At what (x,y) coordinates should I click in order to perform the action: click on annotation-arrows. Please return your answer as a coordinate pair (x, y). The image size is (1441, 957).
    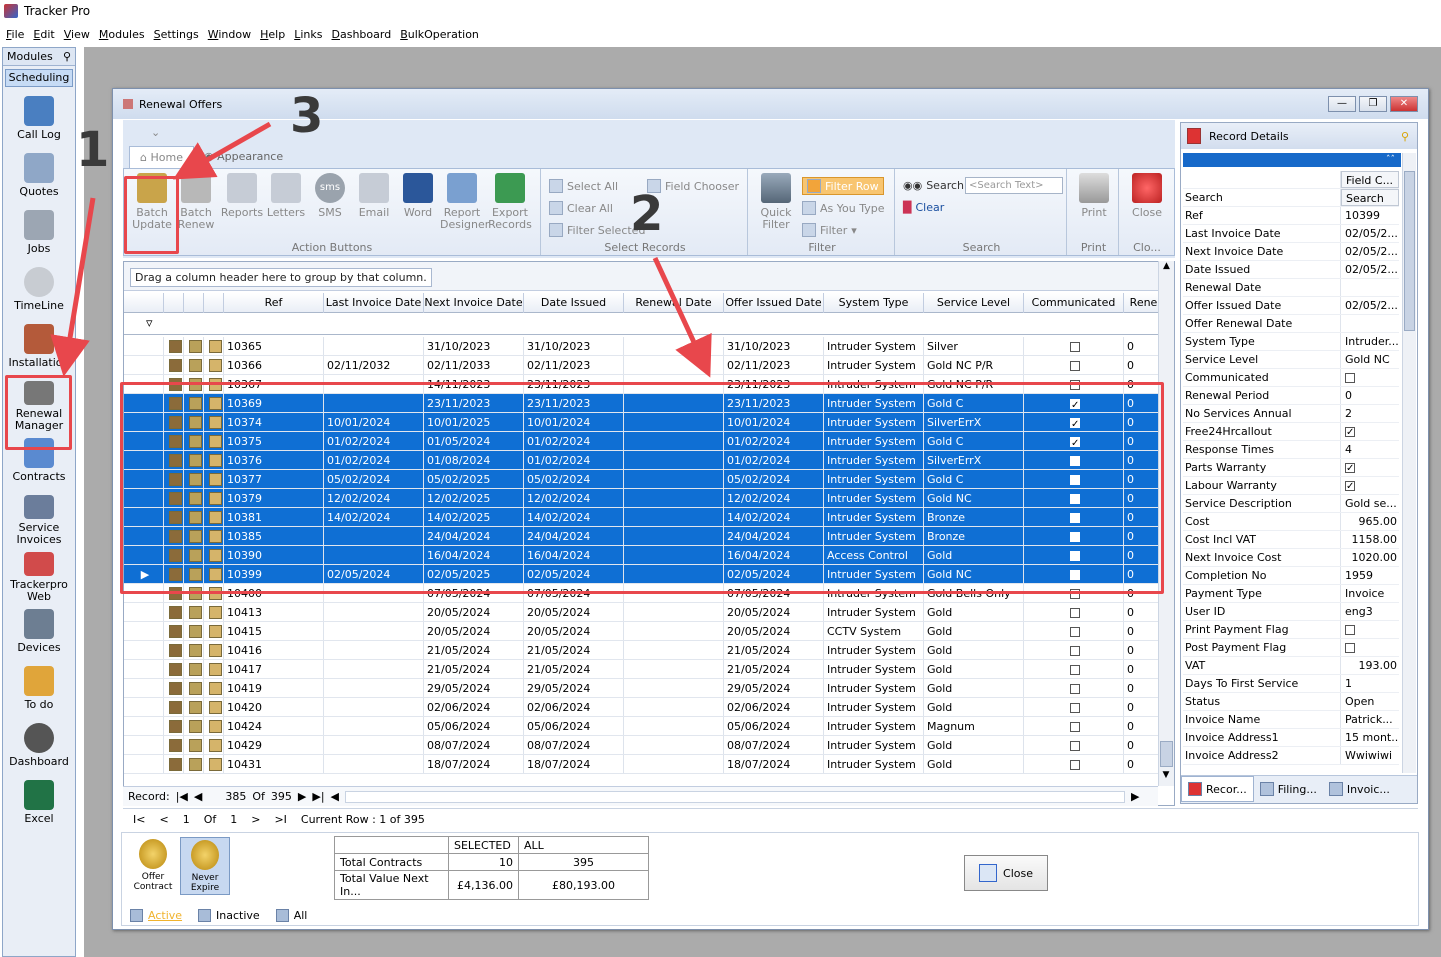
    Looking at the image, I should click on (381, 249).